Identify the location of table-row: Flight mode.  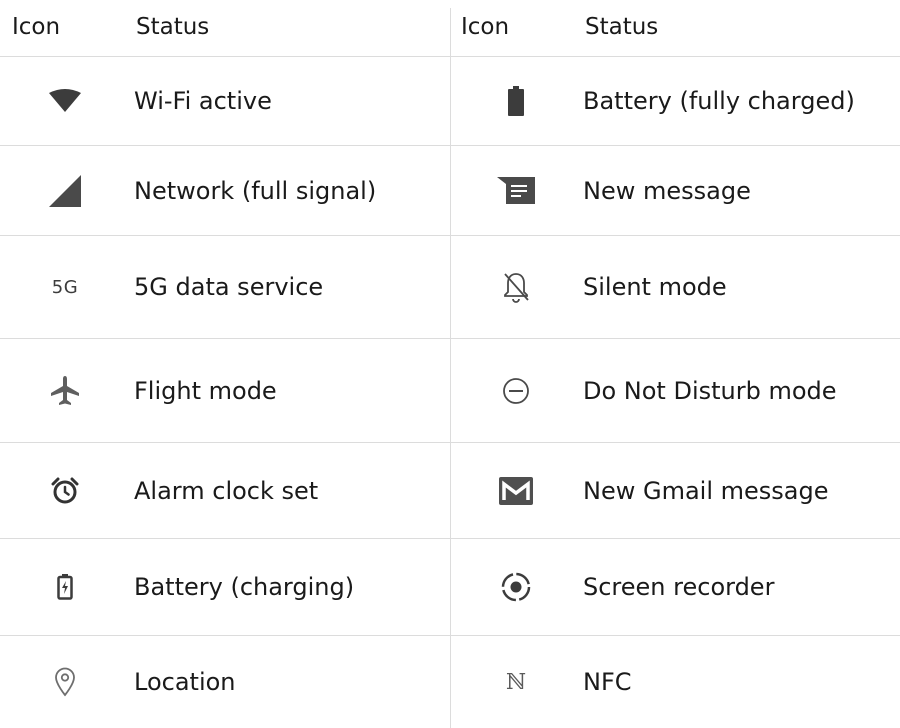
(225, 391).